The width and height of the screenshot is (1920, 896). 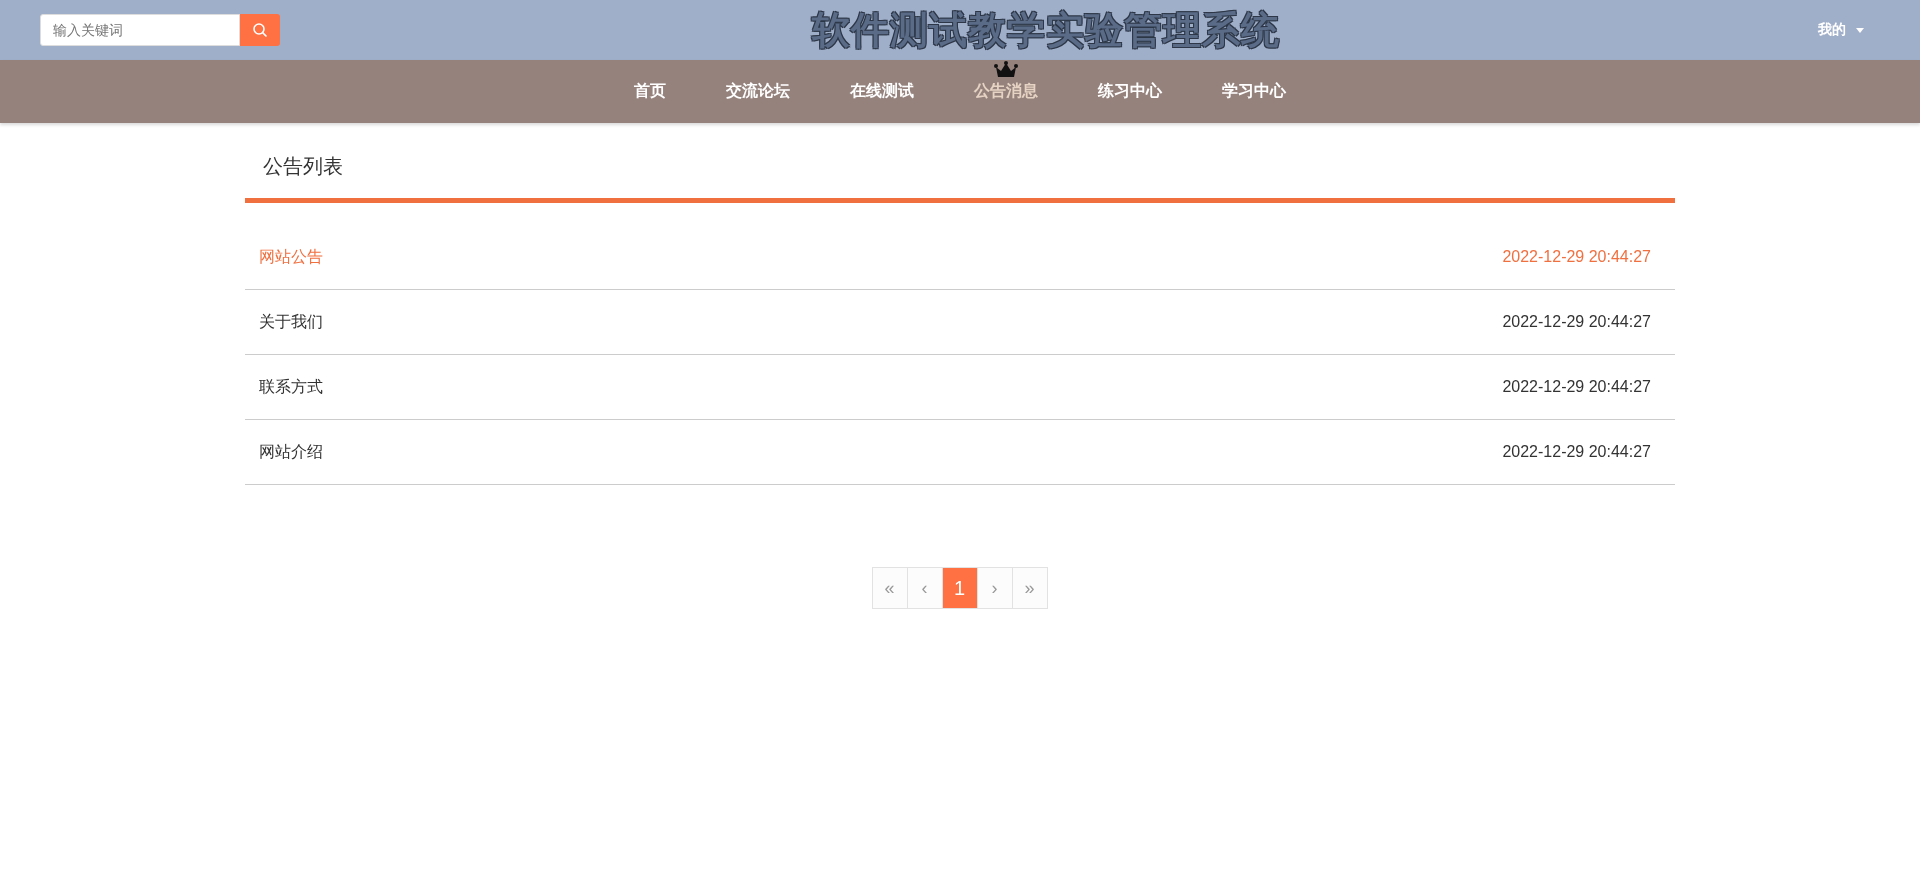 What do you see at coordinates (758, 91) in the screenshot?
I see `nav-tab: 交流论坛` at bounding box center [758, 91].